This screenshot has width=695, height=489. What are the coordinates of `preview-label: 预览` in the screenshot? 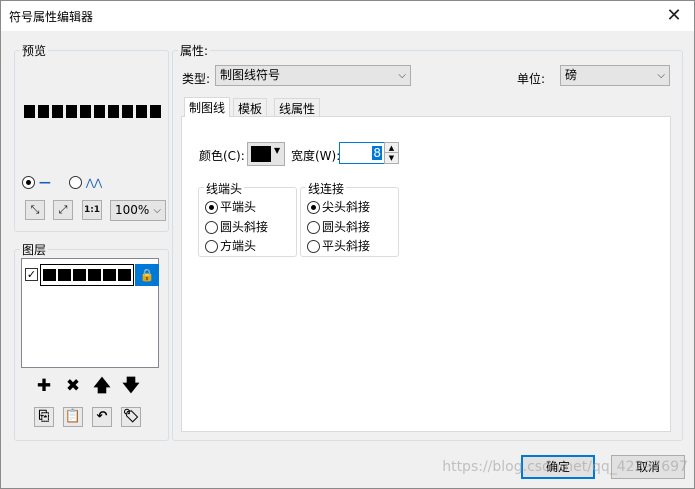 It's located at (34, 50).